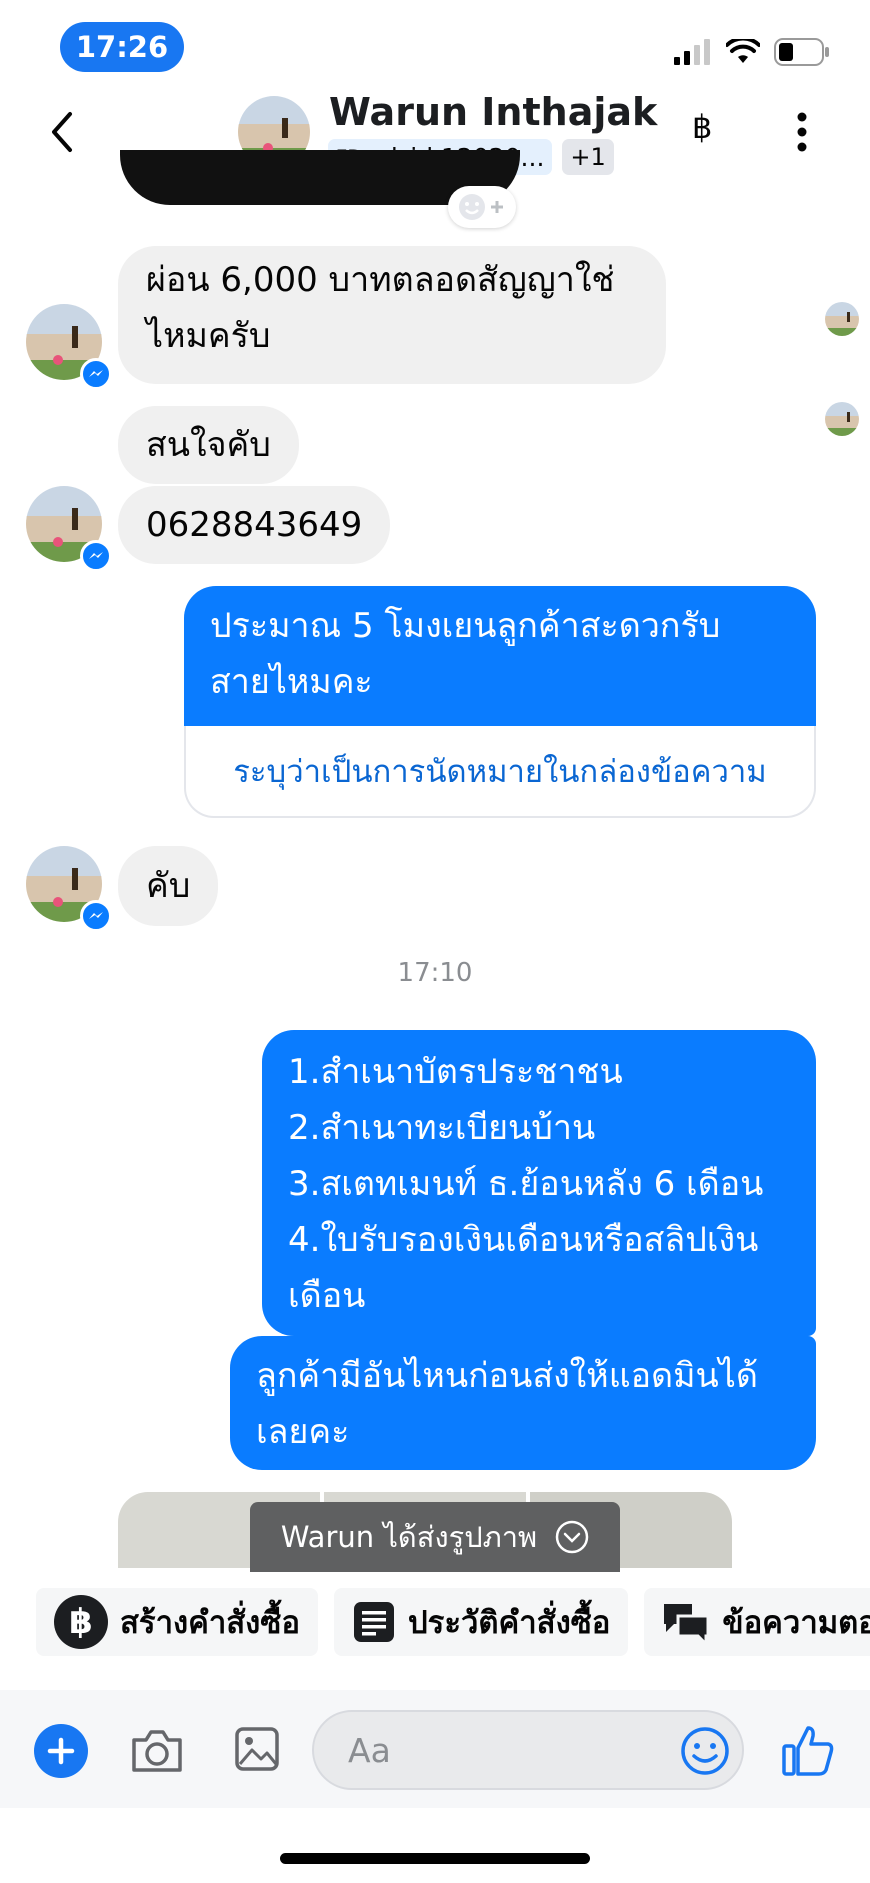  I want to click on status-icons, so click(752, 52).